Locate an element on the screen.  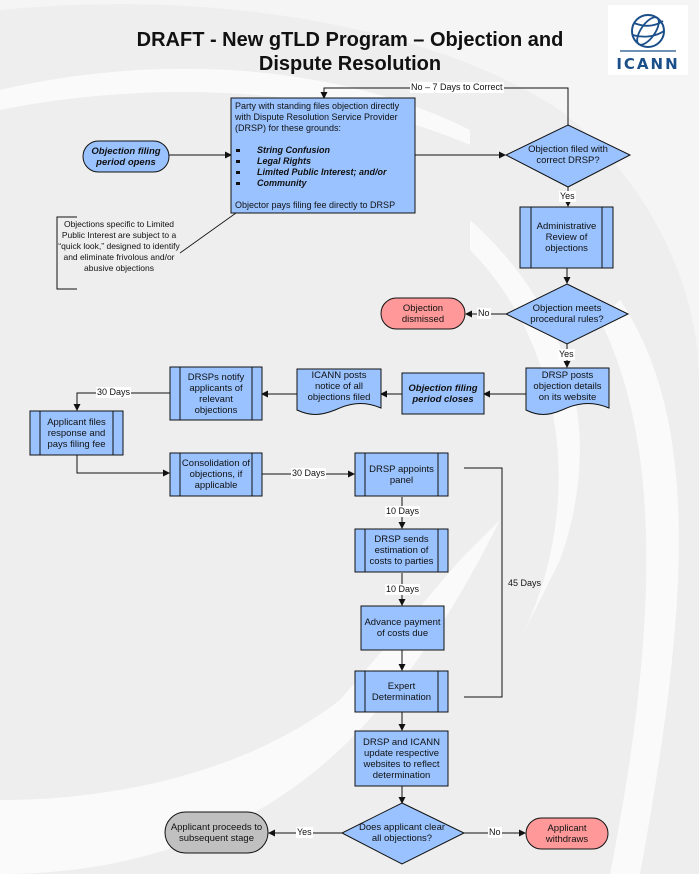
label-no-clear: No is located at coordinates (495, 832).